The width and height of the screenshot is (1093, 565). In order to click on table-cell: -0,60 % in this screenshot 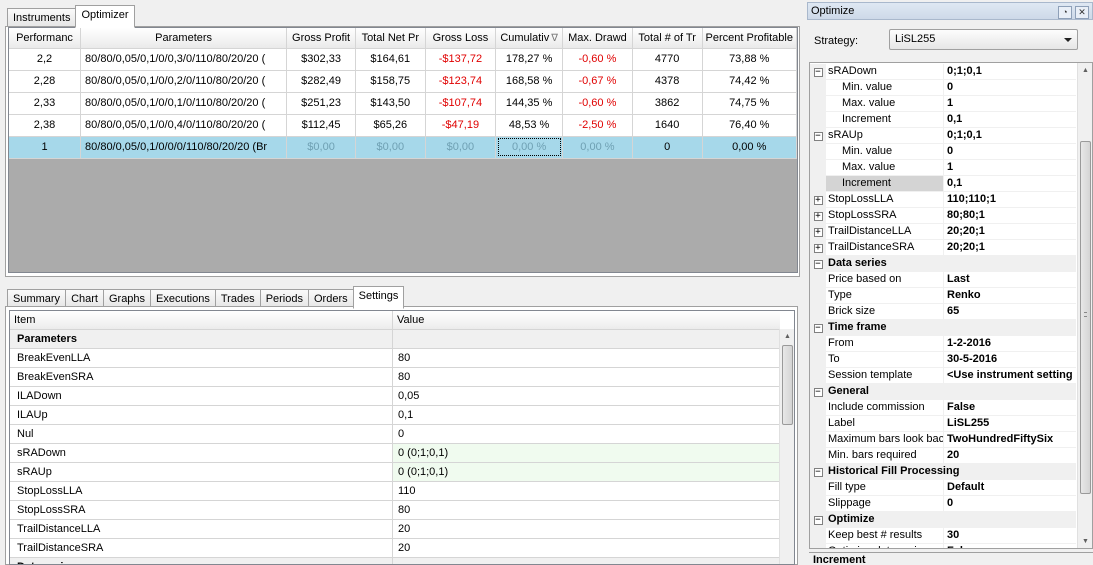, I will do `click(597, 103)`.